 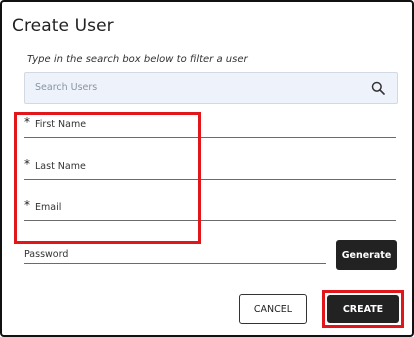 I want to click on search-icon, so click(x=378, y=87).